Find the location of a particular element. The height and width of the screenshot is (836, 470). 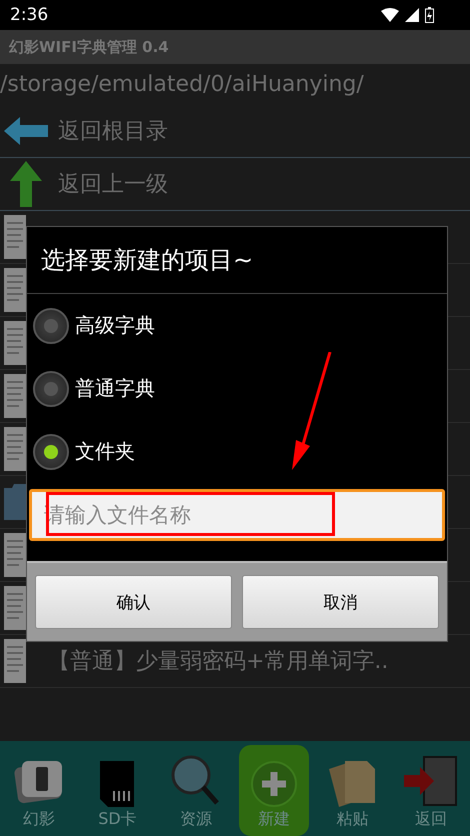

radio-option: 高级字典 is located at coordinates (237, 325).